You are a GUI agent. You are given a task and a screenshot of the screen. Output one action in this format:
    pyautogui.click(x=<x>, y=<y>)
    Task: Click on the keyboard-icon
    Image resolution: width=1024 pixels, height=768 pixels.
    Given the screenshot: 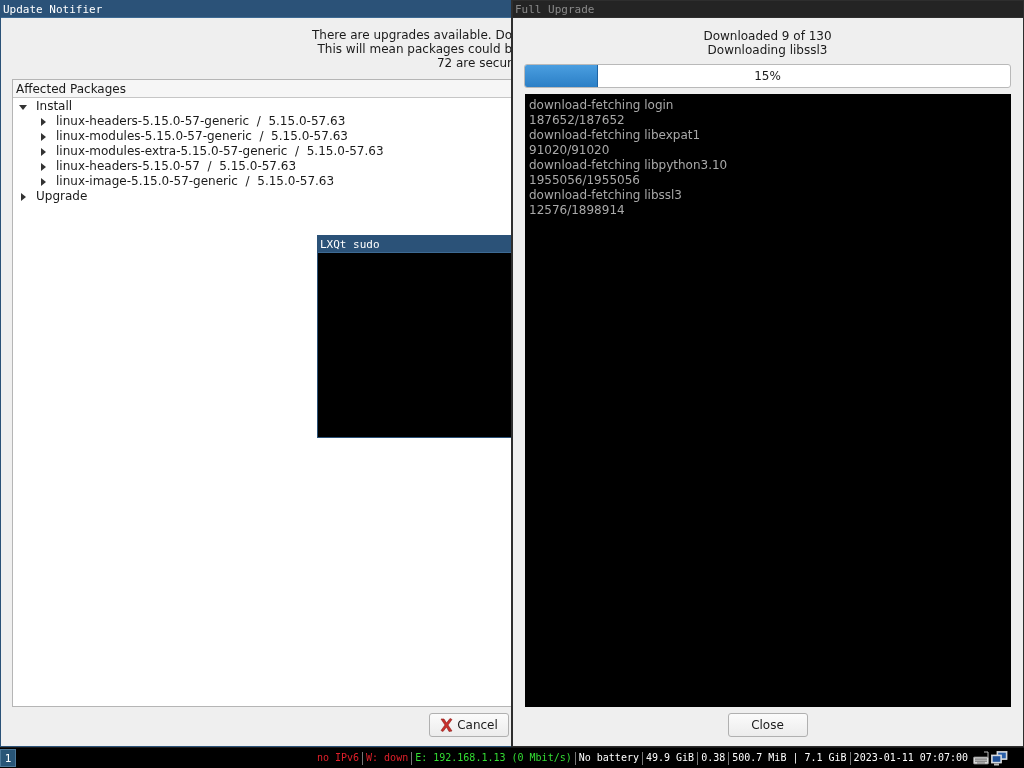 What is the action you would take?
    pyautogui.click(x=981, y=758)
    